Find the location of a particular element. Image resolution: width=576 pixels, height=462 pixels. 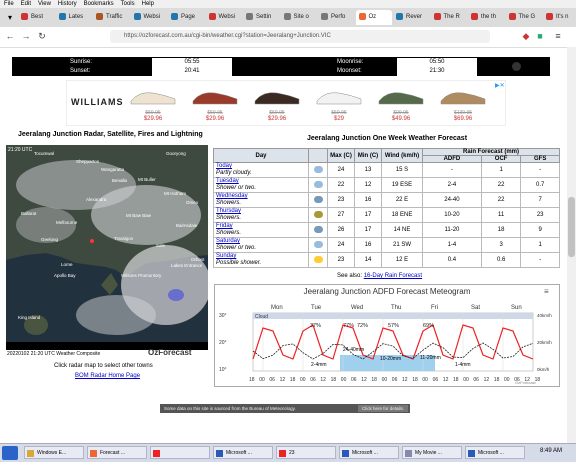

browser-tab: Site o is located at coordinates (299, 17).